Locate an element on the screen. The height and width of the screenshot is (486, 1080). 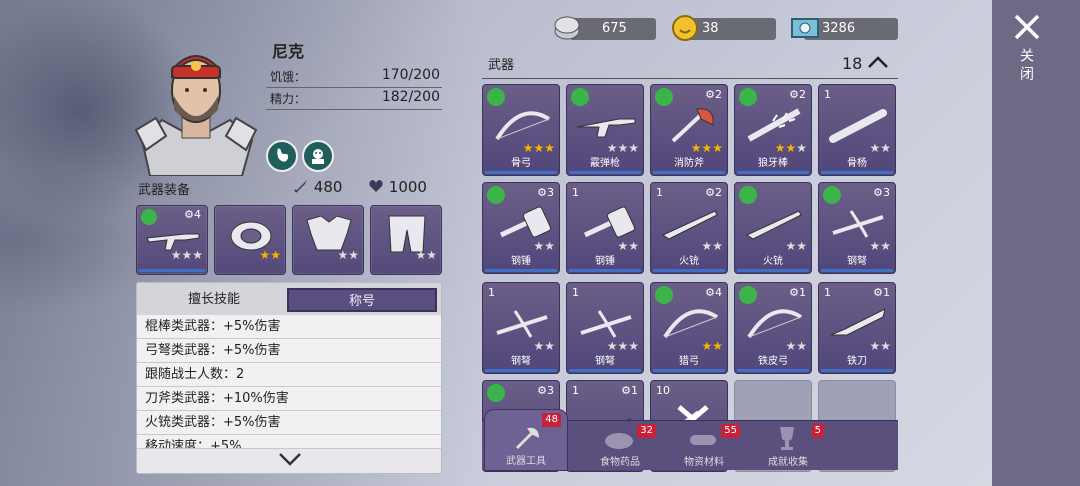
fire-axe-icon is located at coordinates (692, 125).